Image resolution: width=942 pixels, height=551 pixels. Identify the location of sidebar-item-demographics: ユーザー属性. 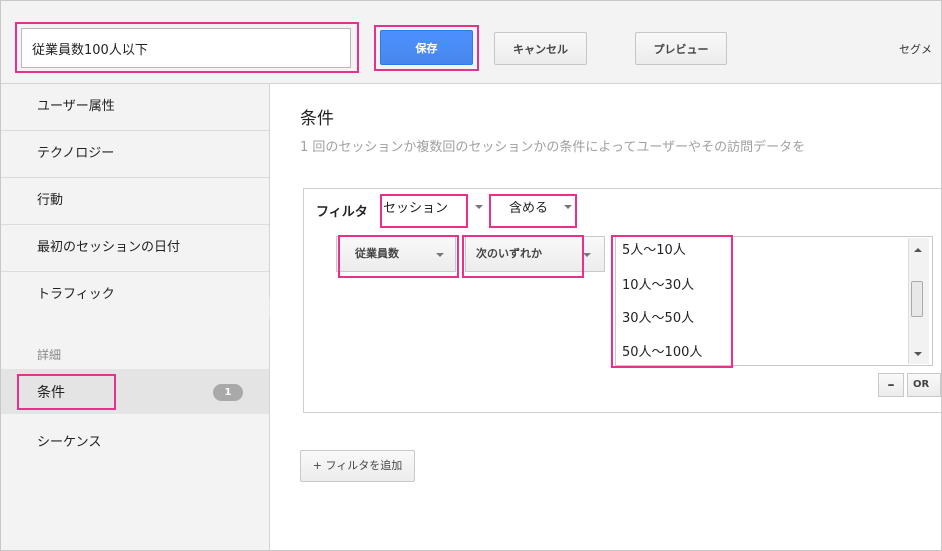
(135, 107).